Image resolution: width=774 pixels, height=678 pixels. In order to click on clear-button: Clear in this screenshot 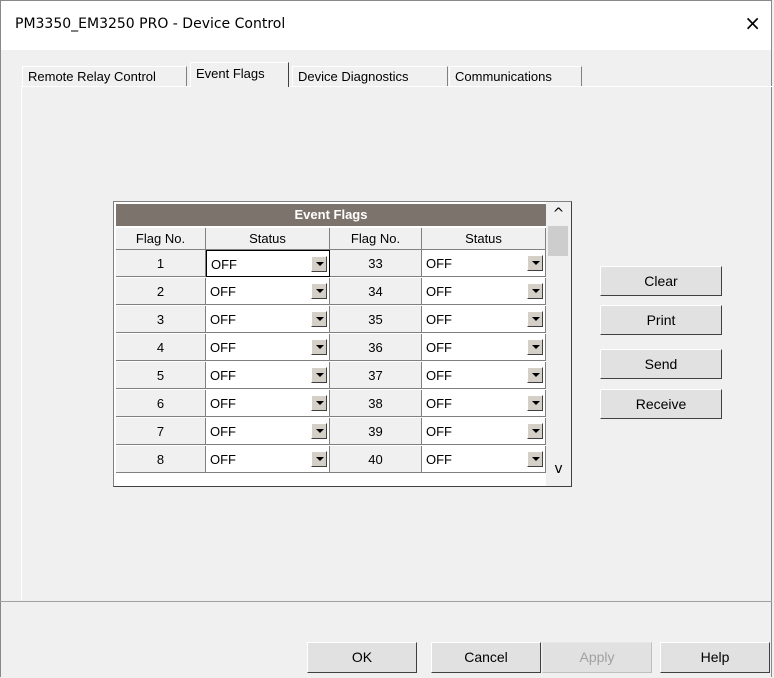, I will do `click(661, 281)`.